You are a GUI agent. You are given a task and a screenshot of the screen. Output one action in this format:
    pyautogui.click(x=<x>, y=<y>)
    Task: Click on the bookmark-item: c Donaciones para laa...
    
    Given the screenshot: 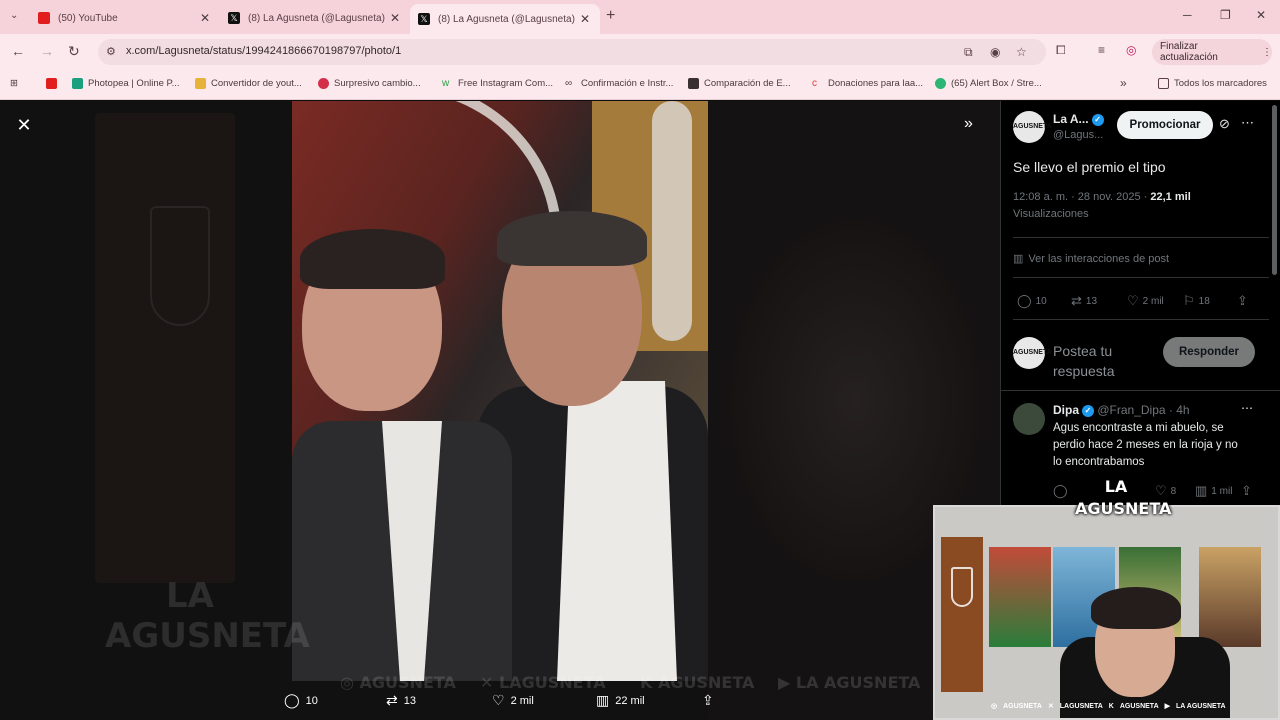 What is the action you would take?
    pyautogui.click(x=867, y=83)
    